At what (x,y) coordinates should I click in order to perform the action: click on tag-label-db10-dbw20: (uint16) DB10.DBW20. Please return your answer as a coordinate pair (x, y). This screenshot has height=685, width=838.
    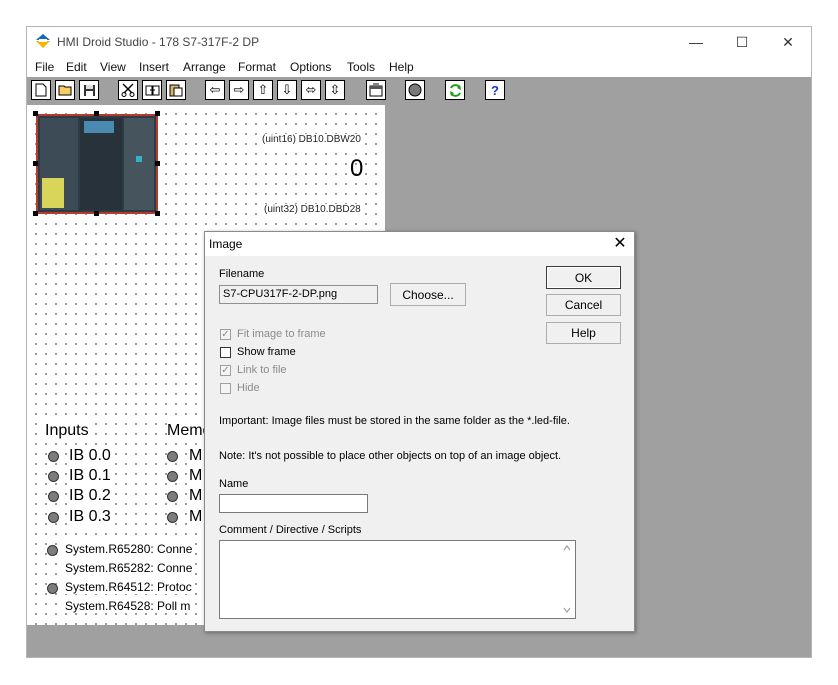
    Looking at the image, I should click on (311, 139).